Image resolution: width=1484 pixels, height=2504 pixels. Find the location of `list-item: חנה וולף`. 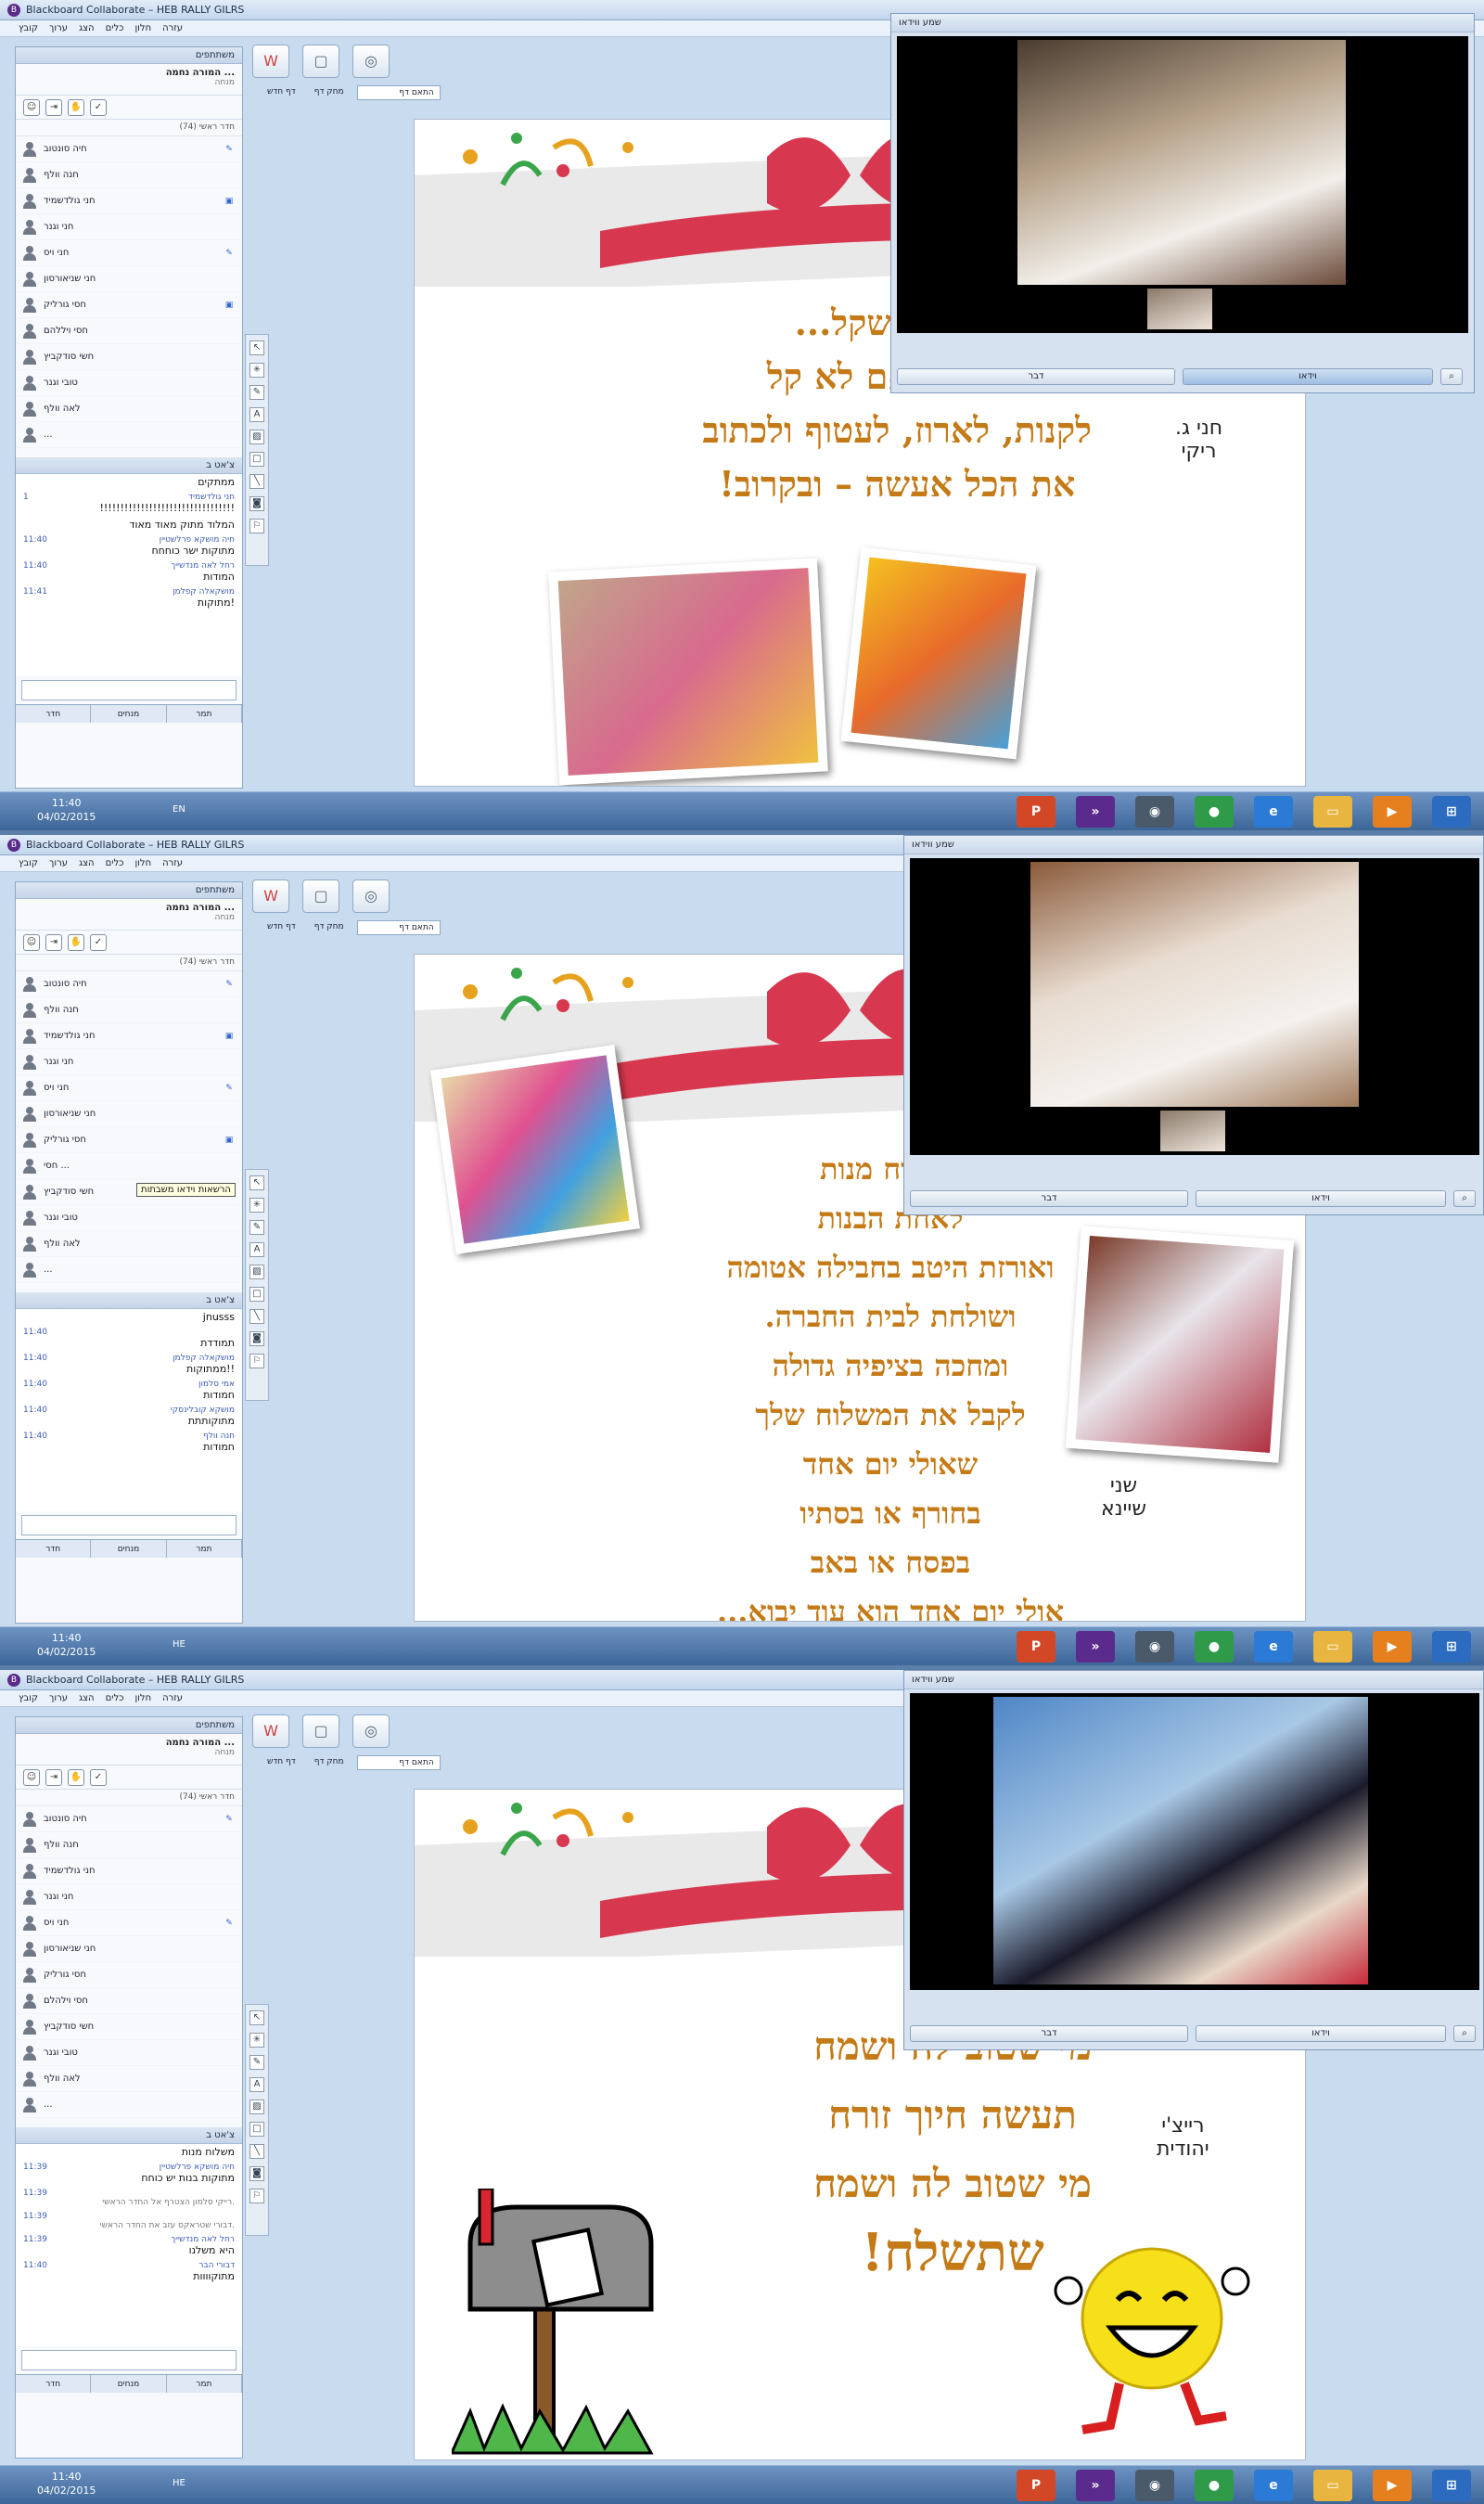

list-item: חנה וולף is located at coordinates (129, 1845).